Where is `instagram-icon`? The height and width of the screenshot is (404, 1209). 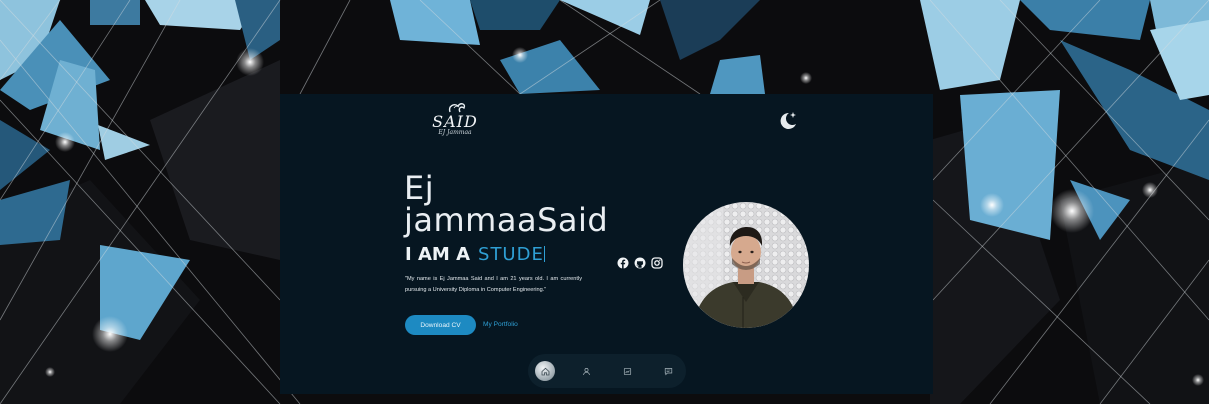 instagram-icon is located at coordinates (657, 263).